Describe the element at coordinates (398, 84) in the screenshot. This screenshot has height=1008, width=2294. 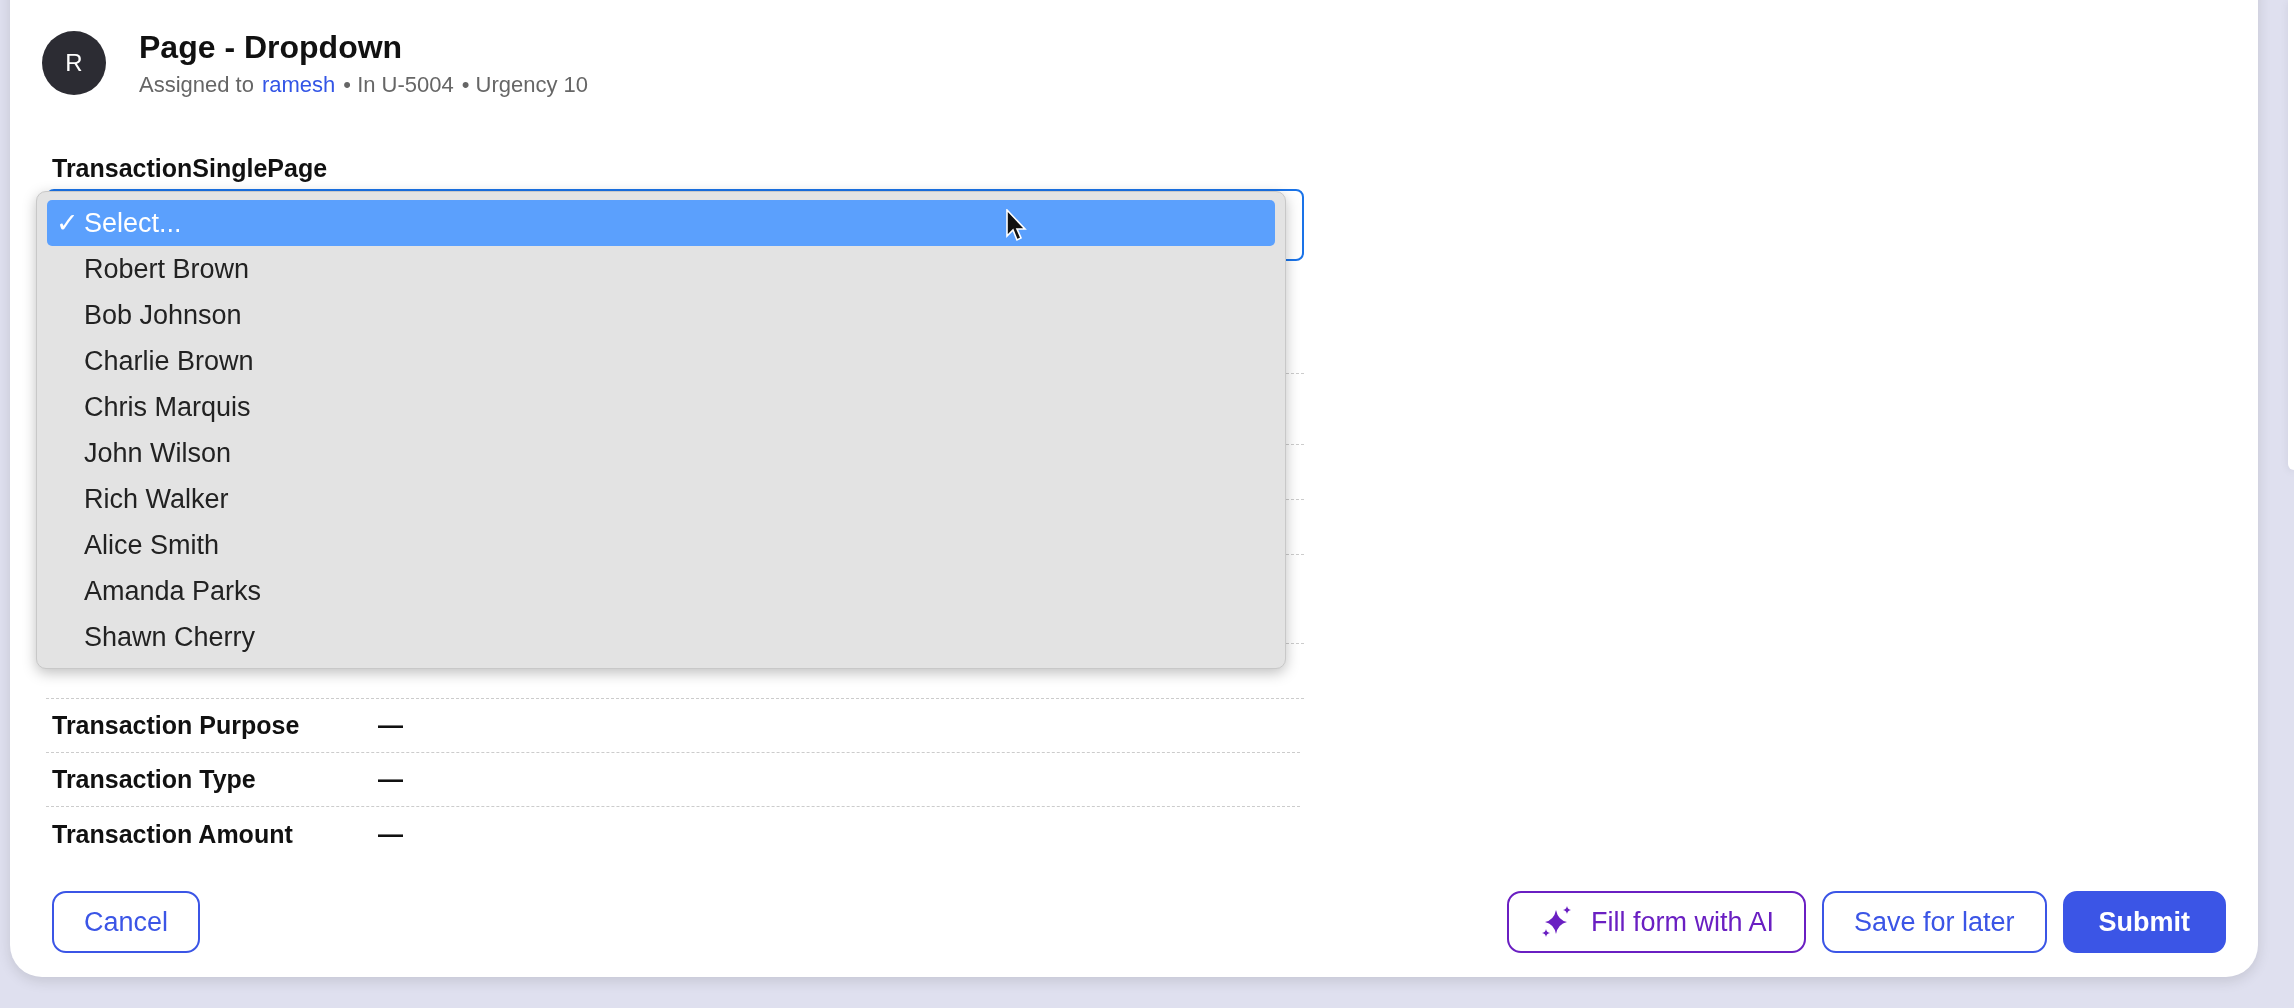
I see `location-text: • In U-5004` at that location.